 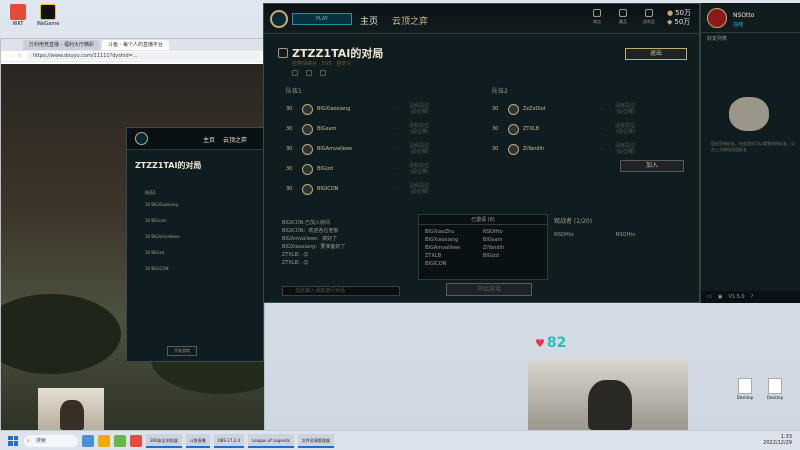 I want to click on play-button: PLAY, so click(x=322, y=19).